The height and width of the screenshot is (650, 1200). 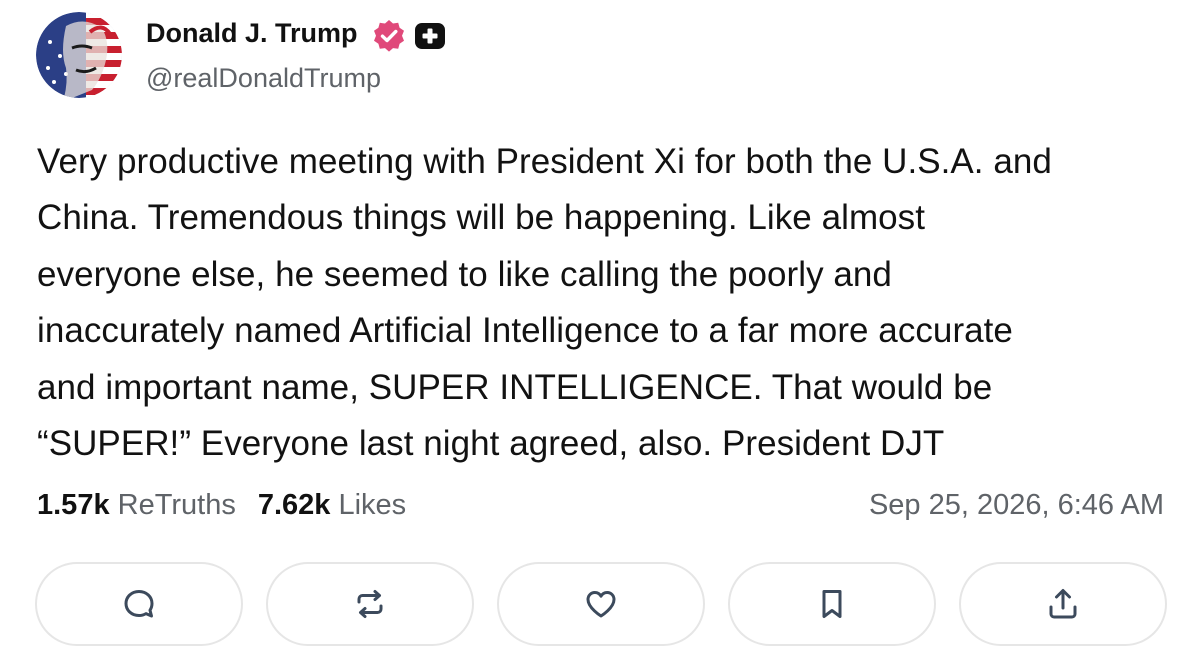 What do you see at coordinates (252, 33) in the screenshot?
I see `author-display-name: Donald J. Trump` at bounding box center [252, 33].